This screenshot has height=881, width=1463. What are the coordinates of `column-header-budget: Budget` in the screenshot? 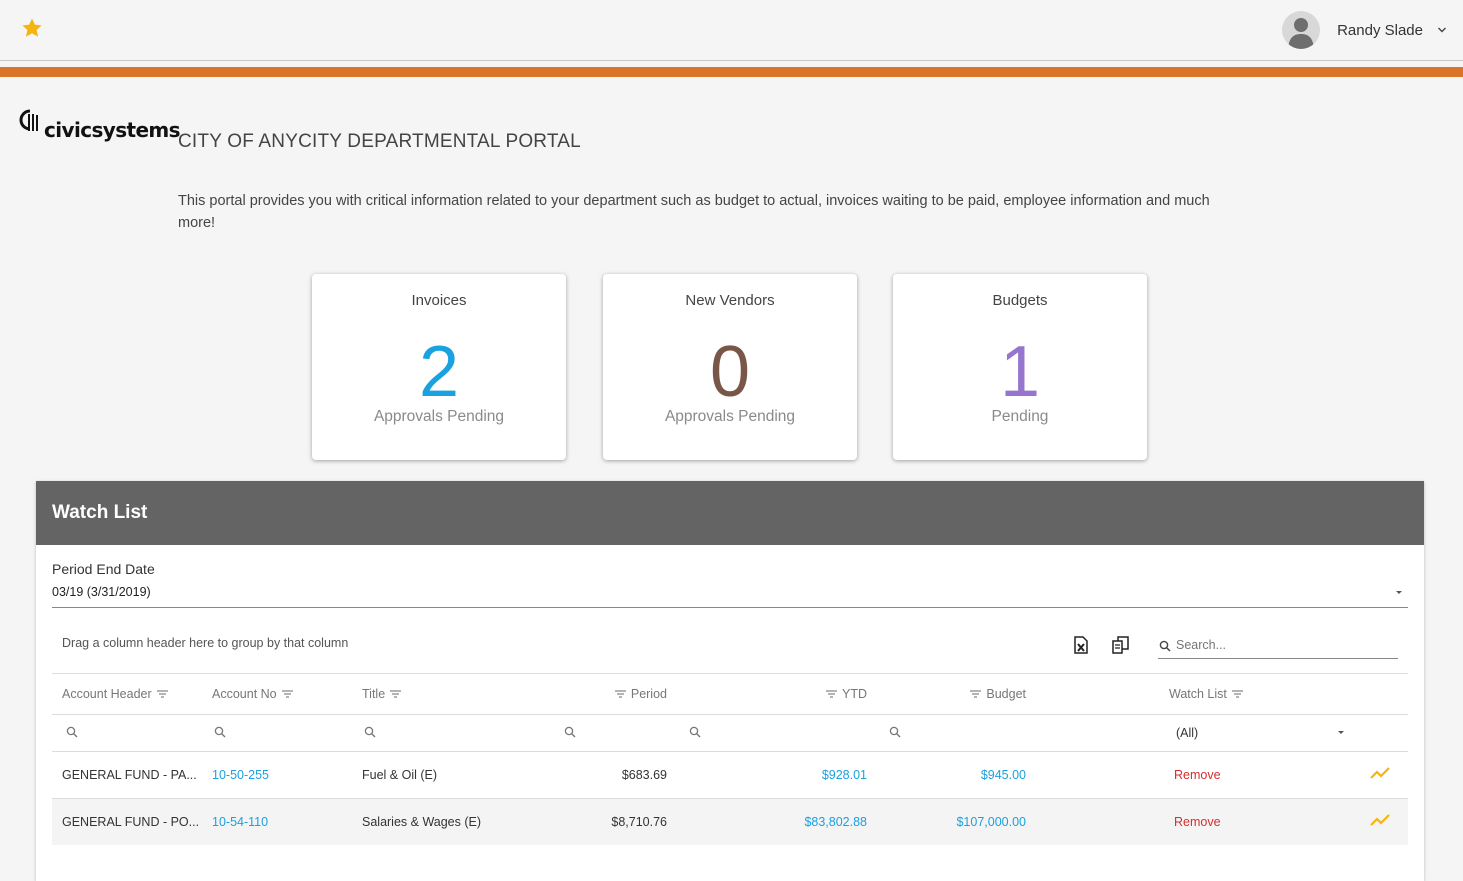 It's located at (979, 694).